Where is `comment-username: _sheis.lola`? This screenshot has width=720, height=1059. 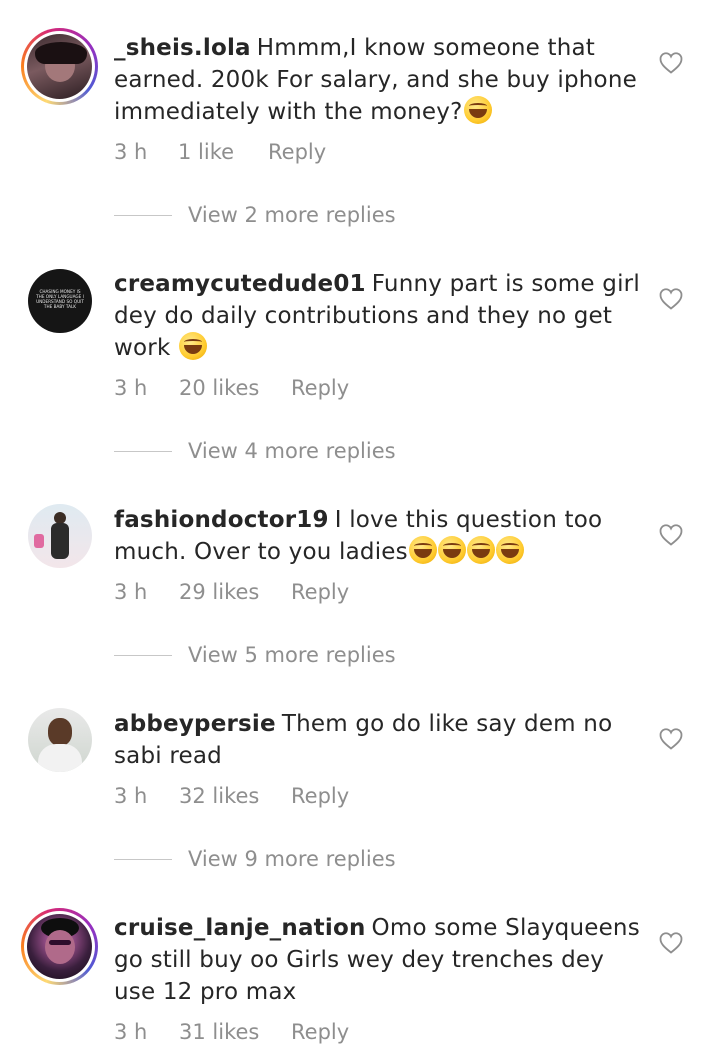 comment-username: _sheis.lola is located at coordinates (182, 48).